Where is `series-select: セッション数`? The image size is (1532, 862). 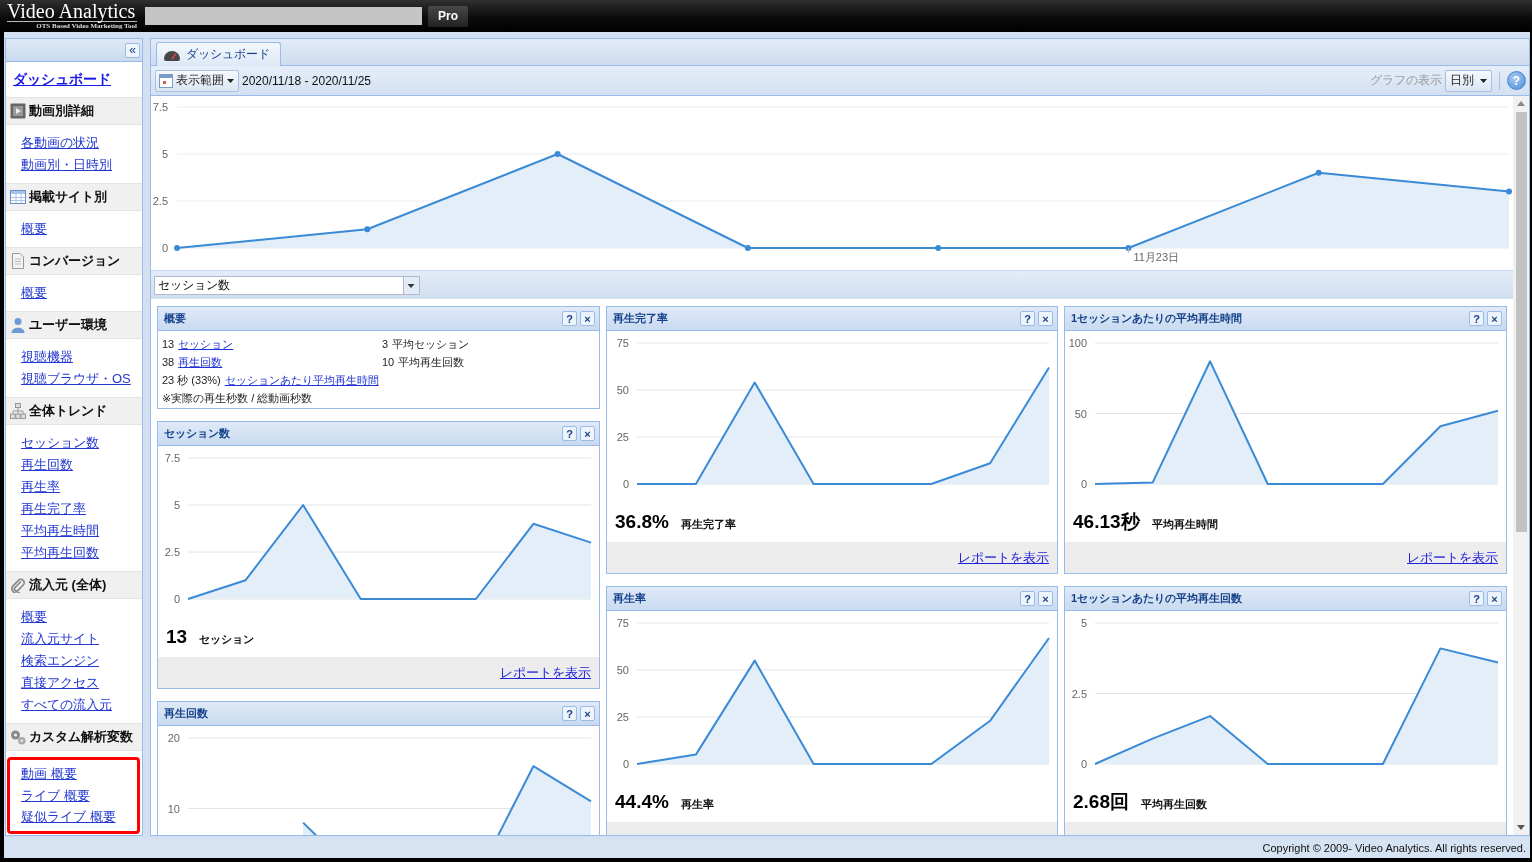 series-select: セッション数 is located at coordinates (287, 285).